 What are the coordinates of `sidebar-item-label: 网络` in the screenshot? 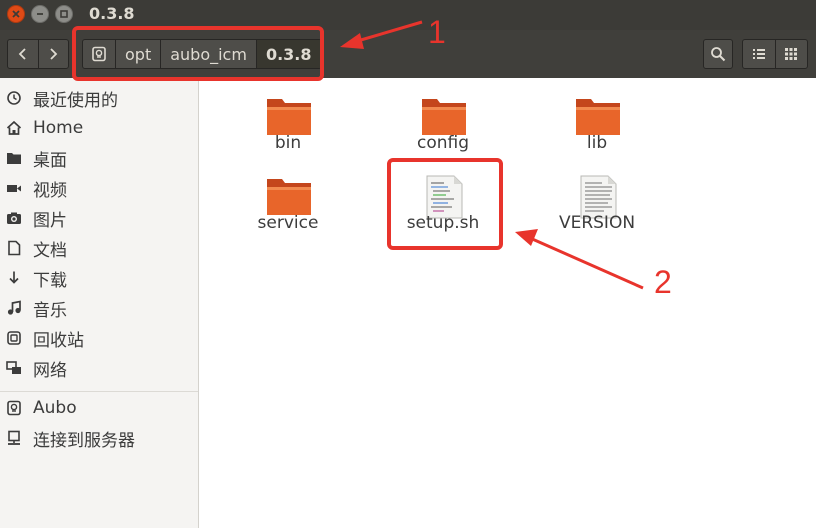 It's located at (50, 370).